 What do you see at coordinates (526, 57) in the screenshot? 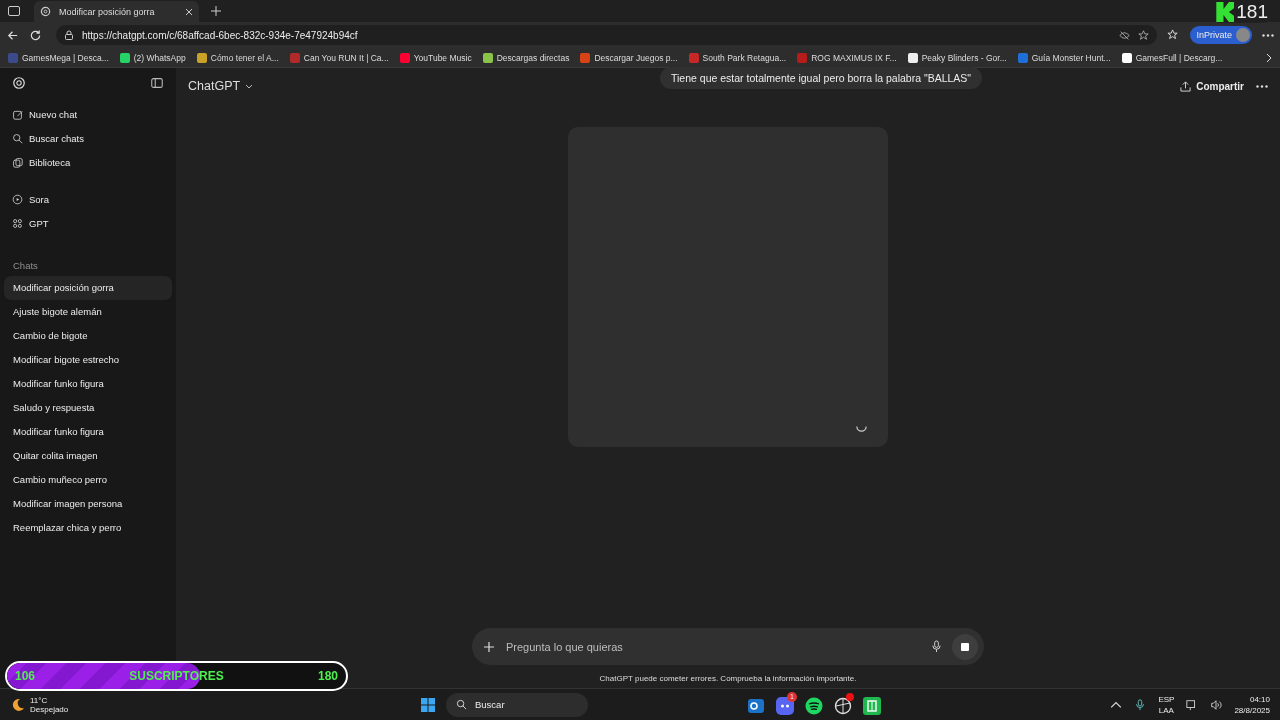
I see `bookmark: Descargas directas` at bounding box center [526, 57].